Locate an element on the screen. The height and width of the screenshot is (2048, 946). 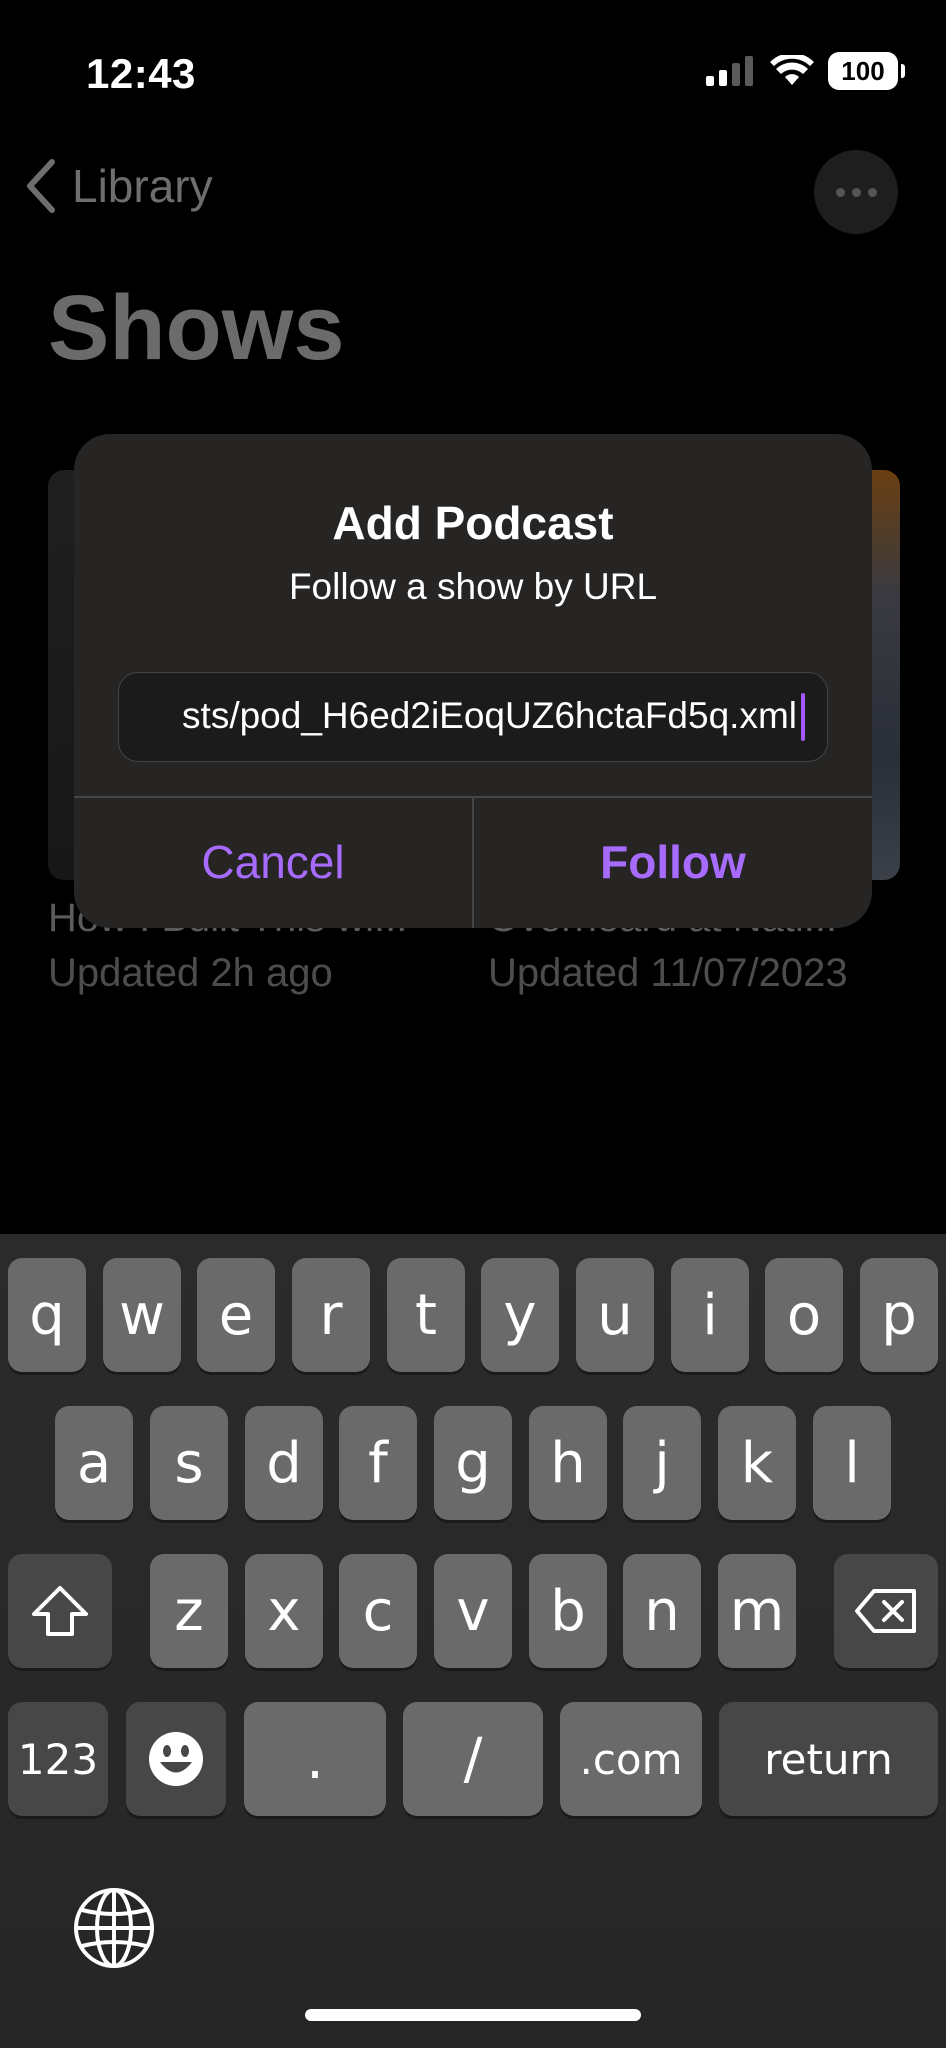
navigation-bar: Library is located at coordinates (473, 192).